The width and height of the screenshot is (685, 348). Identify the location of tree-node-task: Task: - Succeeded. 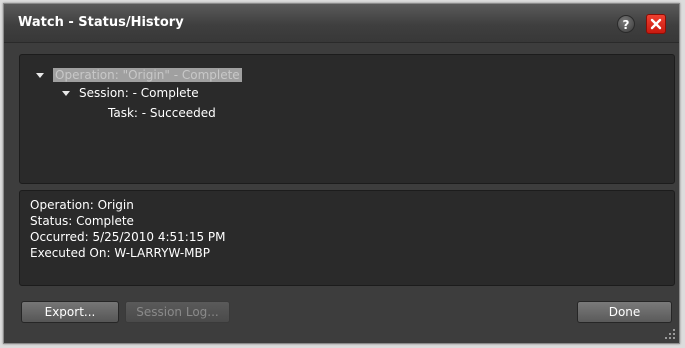
(162, 113).